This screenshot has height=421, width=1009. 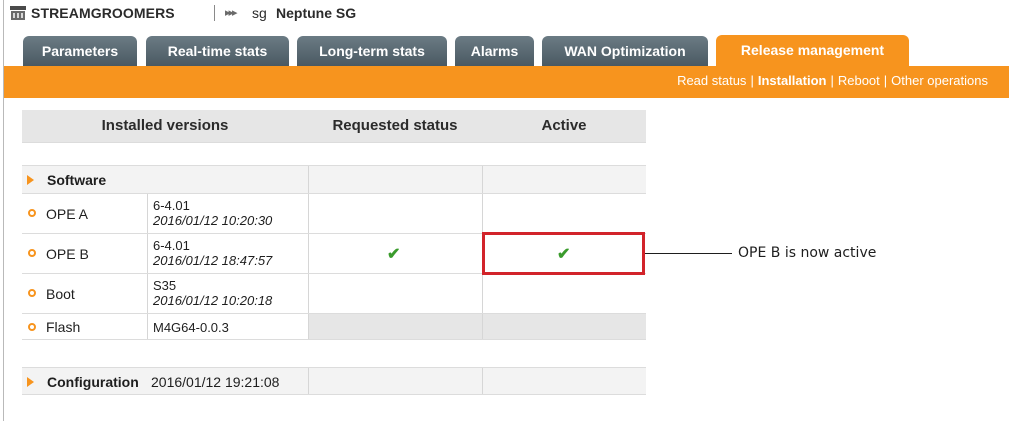 I want to click on table-row: Boot S35 2016/01/12 10:20:18, so click(x=334, y=293).